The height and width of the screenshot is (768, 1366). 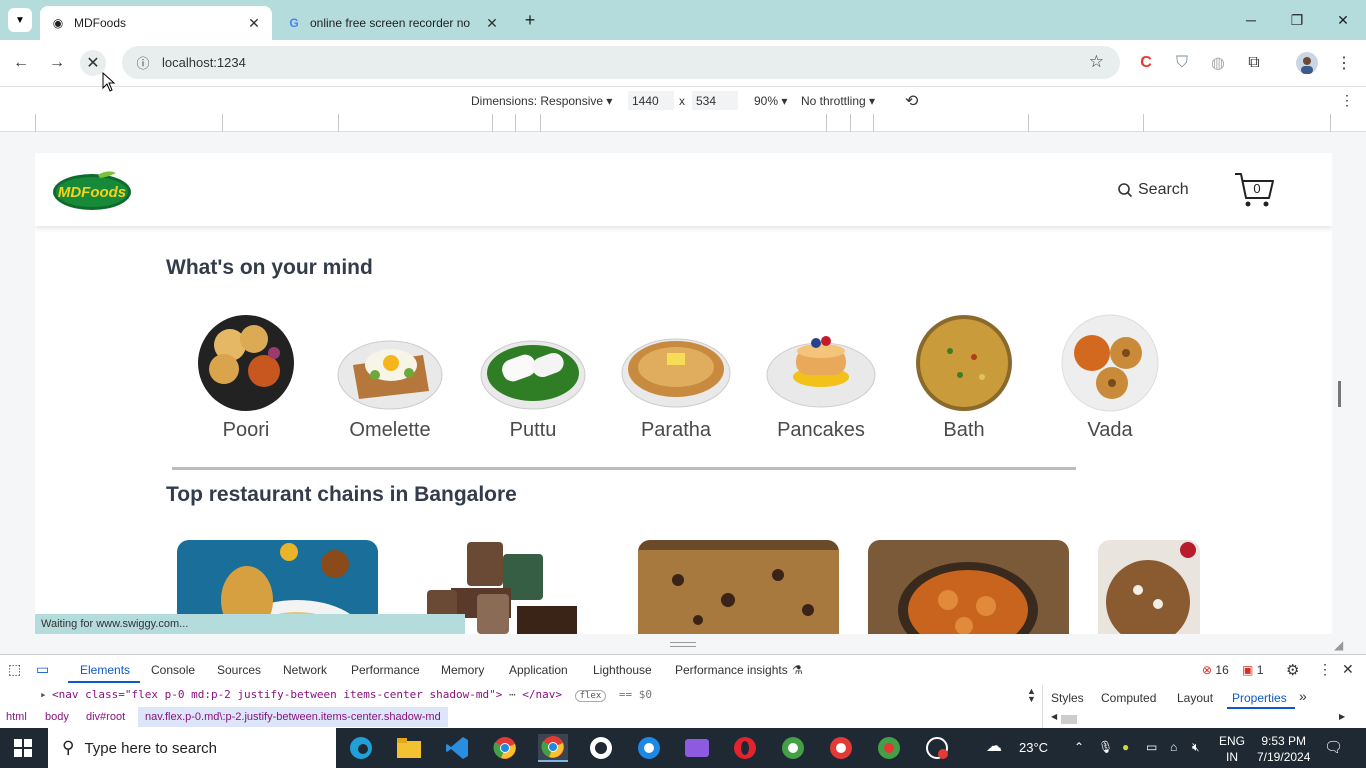 I want to click on food-item-puttu: Puttu, so click(x=533, y=377).